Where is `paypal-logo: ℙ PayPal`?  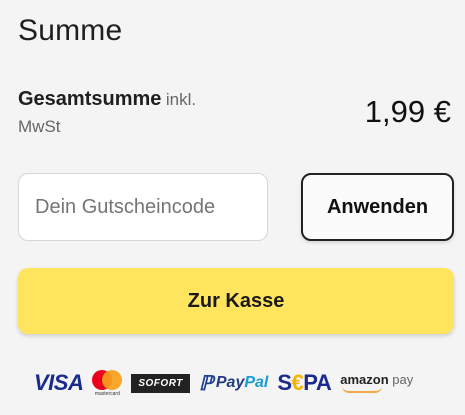
paypal-logo: ℙ PayPal is located at coordinates (234, 383).